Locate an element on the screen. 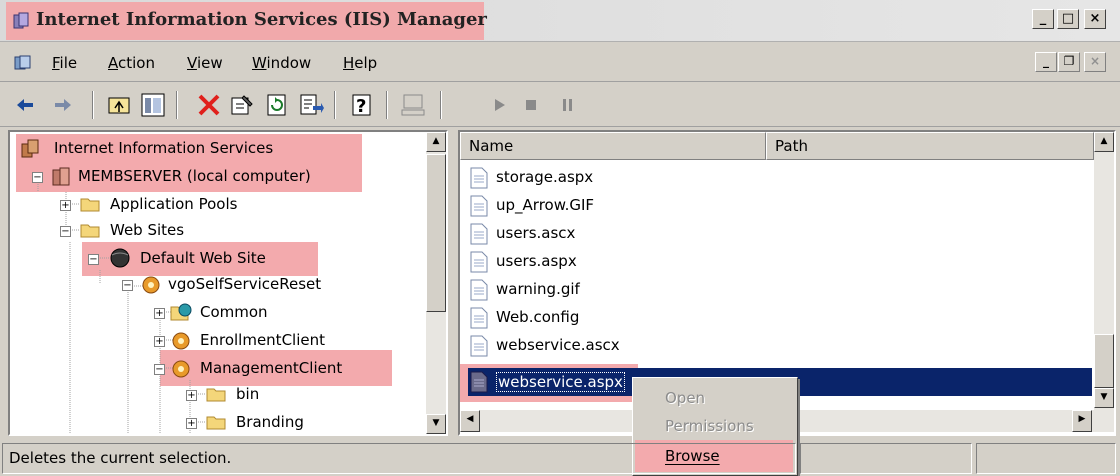 The height and width of the screenshot is (476, 1120). tree-node-enrollmentclient: + EnrollmentClient is located at coordinates (272, 341).